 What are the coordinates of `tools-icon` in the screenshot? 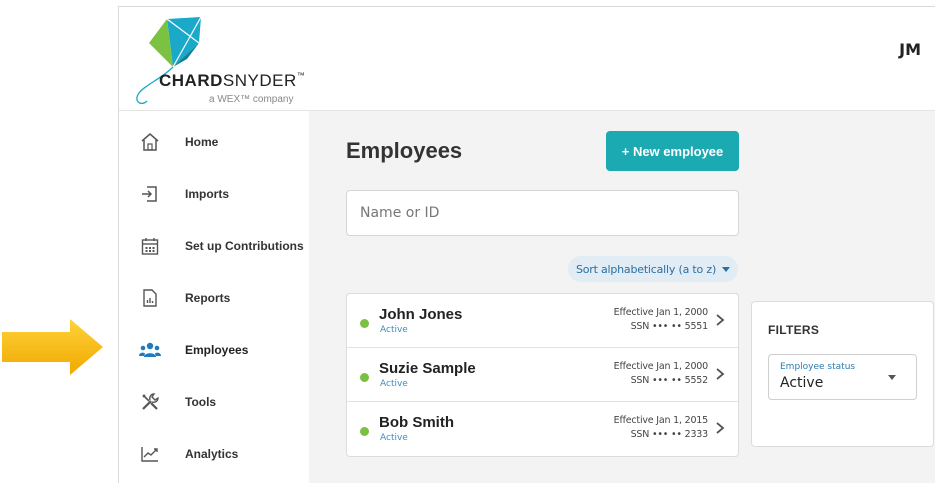 It's located at (150, 402).